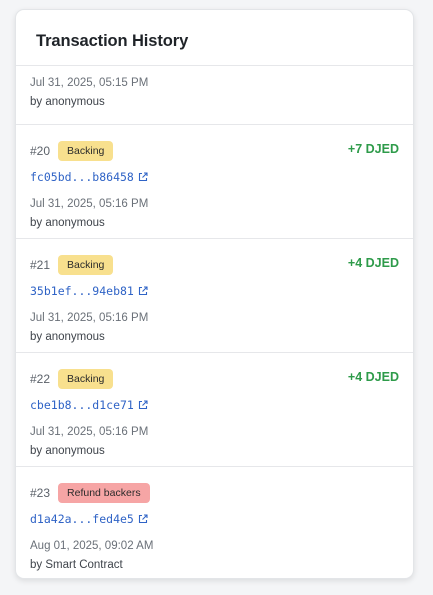 This screenshot has width=433, height=595. What do you see at coordinates (89, 83) in the screenshot?
I see `transaction-date: Jul 31, 2025, 05:15 PM` at bounding box center [89, 83].